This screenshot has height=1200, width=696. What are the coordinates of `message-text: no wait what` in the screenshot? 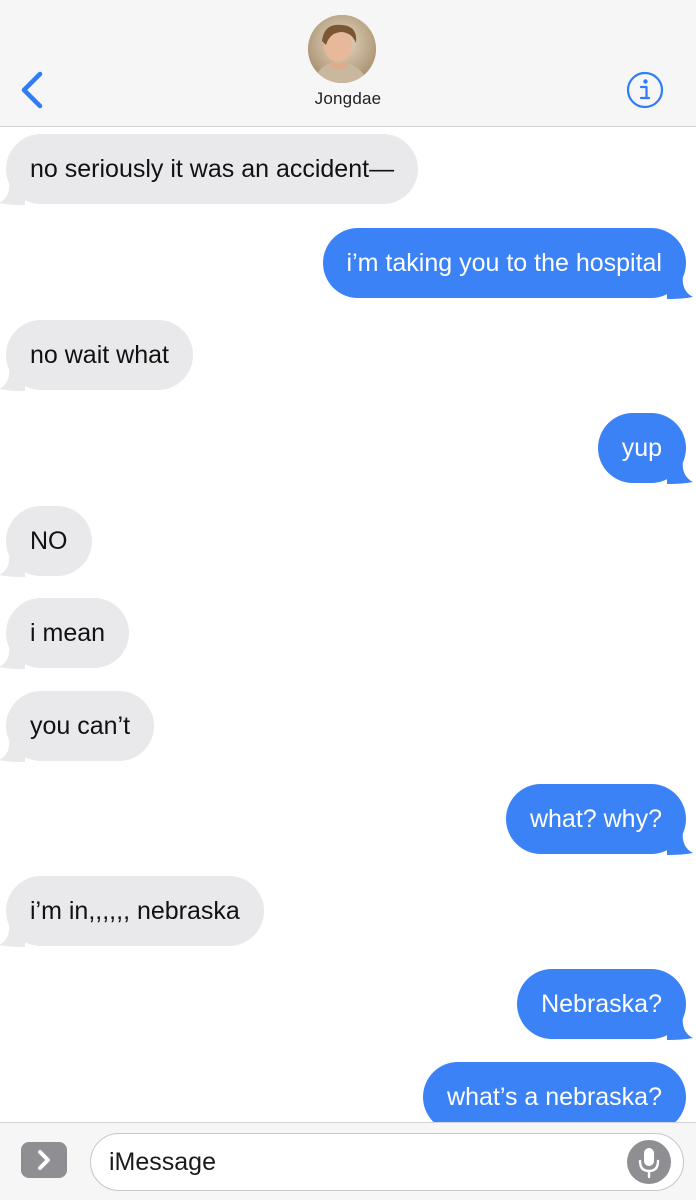 It's located at (99, 355).